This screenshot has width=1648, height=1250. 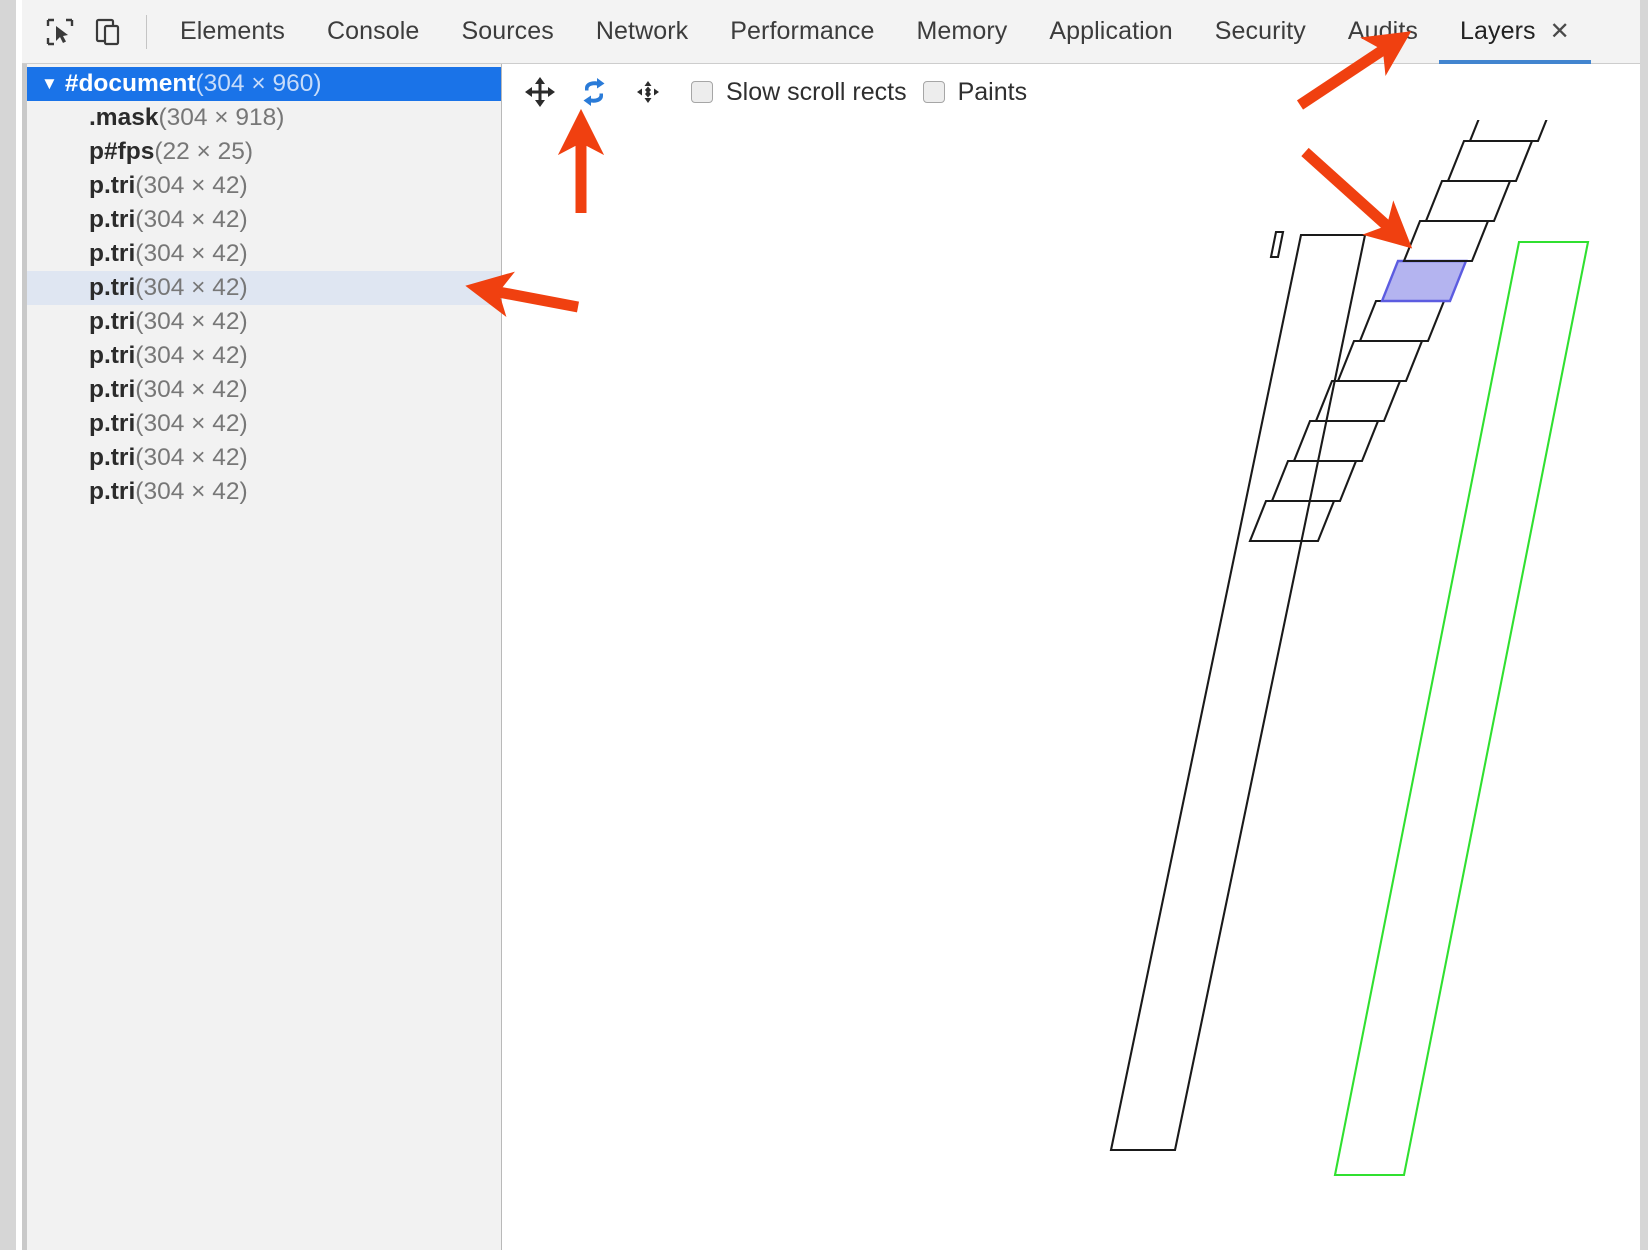 What do you see at coordinates (1071, 92) in the screenshot?
I see `layers-view-toolbar: Slow scroll rects Paints` at bounding box center [1071, 92].